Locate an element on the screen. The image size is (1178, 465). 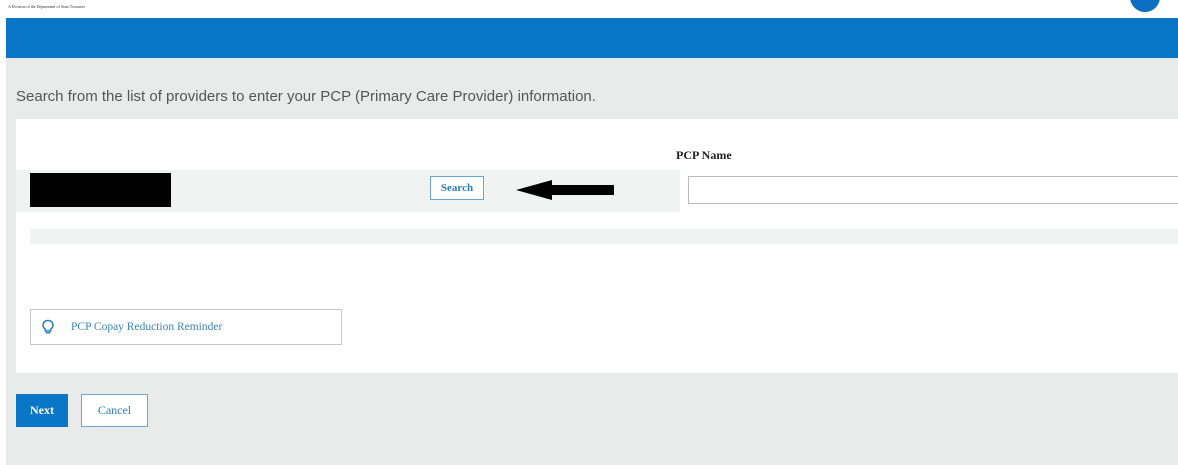
redacted-block is located at coordinates (100, 190).